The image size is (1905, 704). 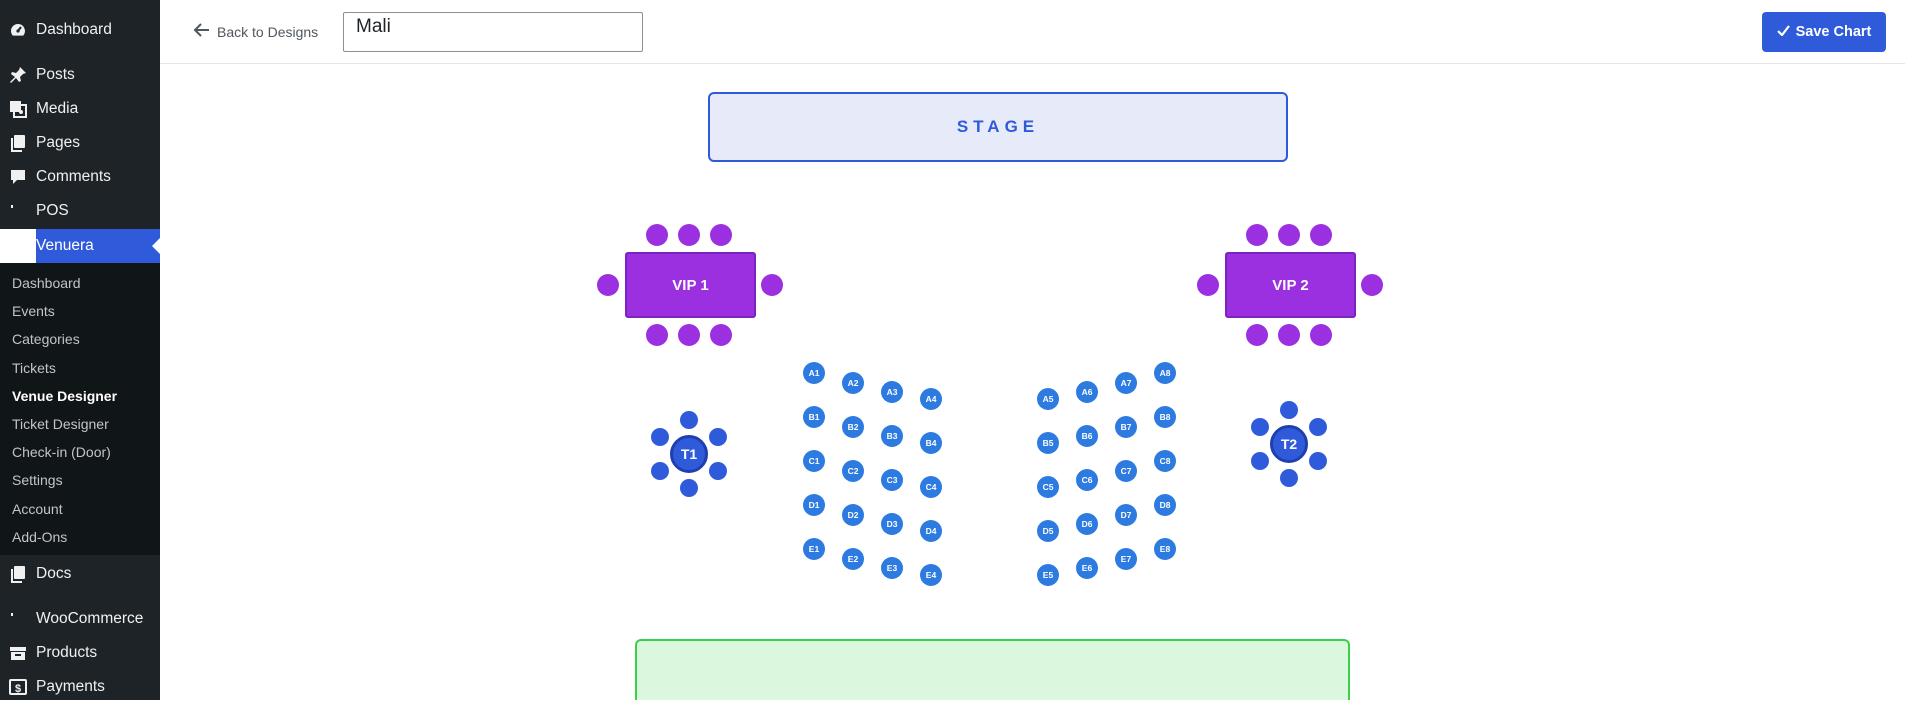 I want to click on menu-posts: Posts, so click(x=80, y=75).